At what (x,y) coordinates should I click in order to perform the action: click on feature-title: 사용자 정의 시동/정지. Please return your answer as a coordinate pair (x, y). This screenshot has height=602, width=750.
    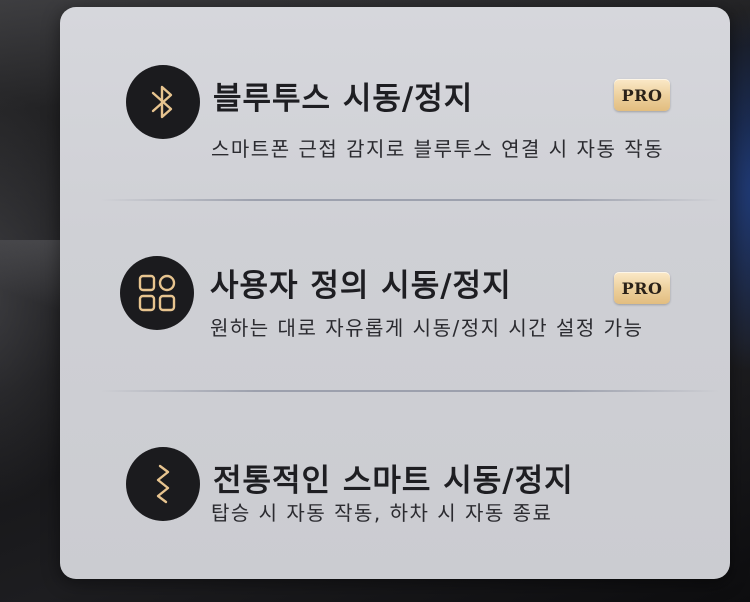
    Looking at the image, I should click on (361, 286).